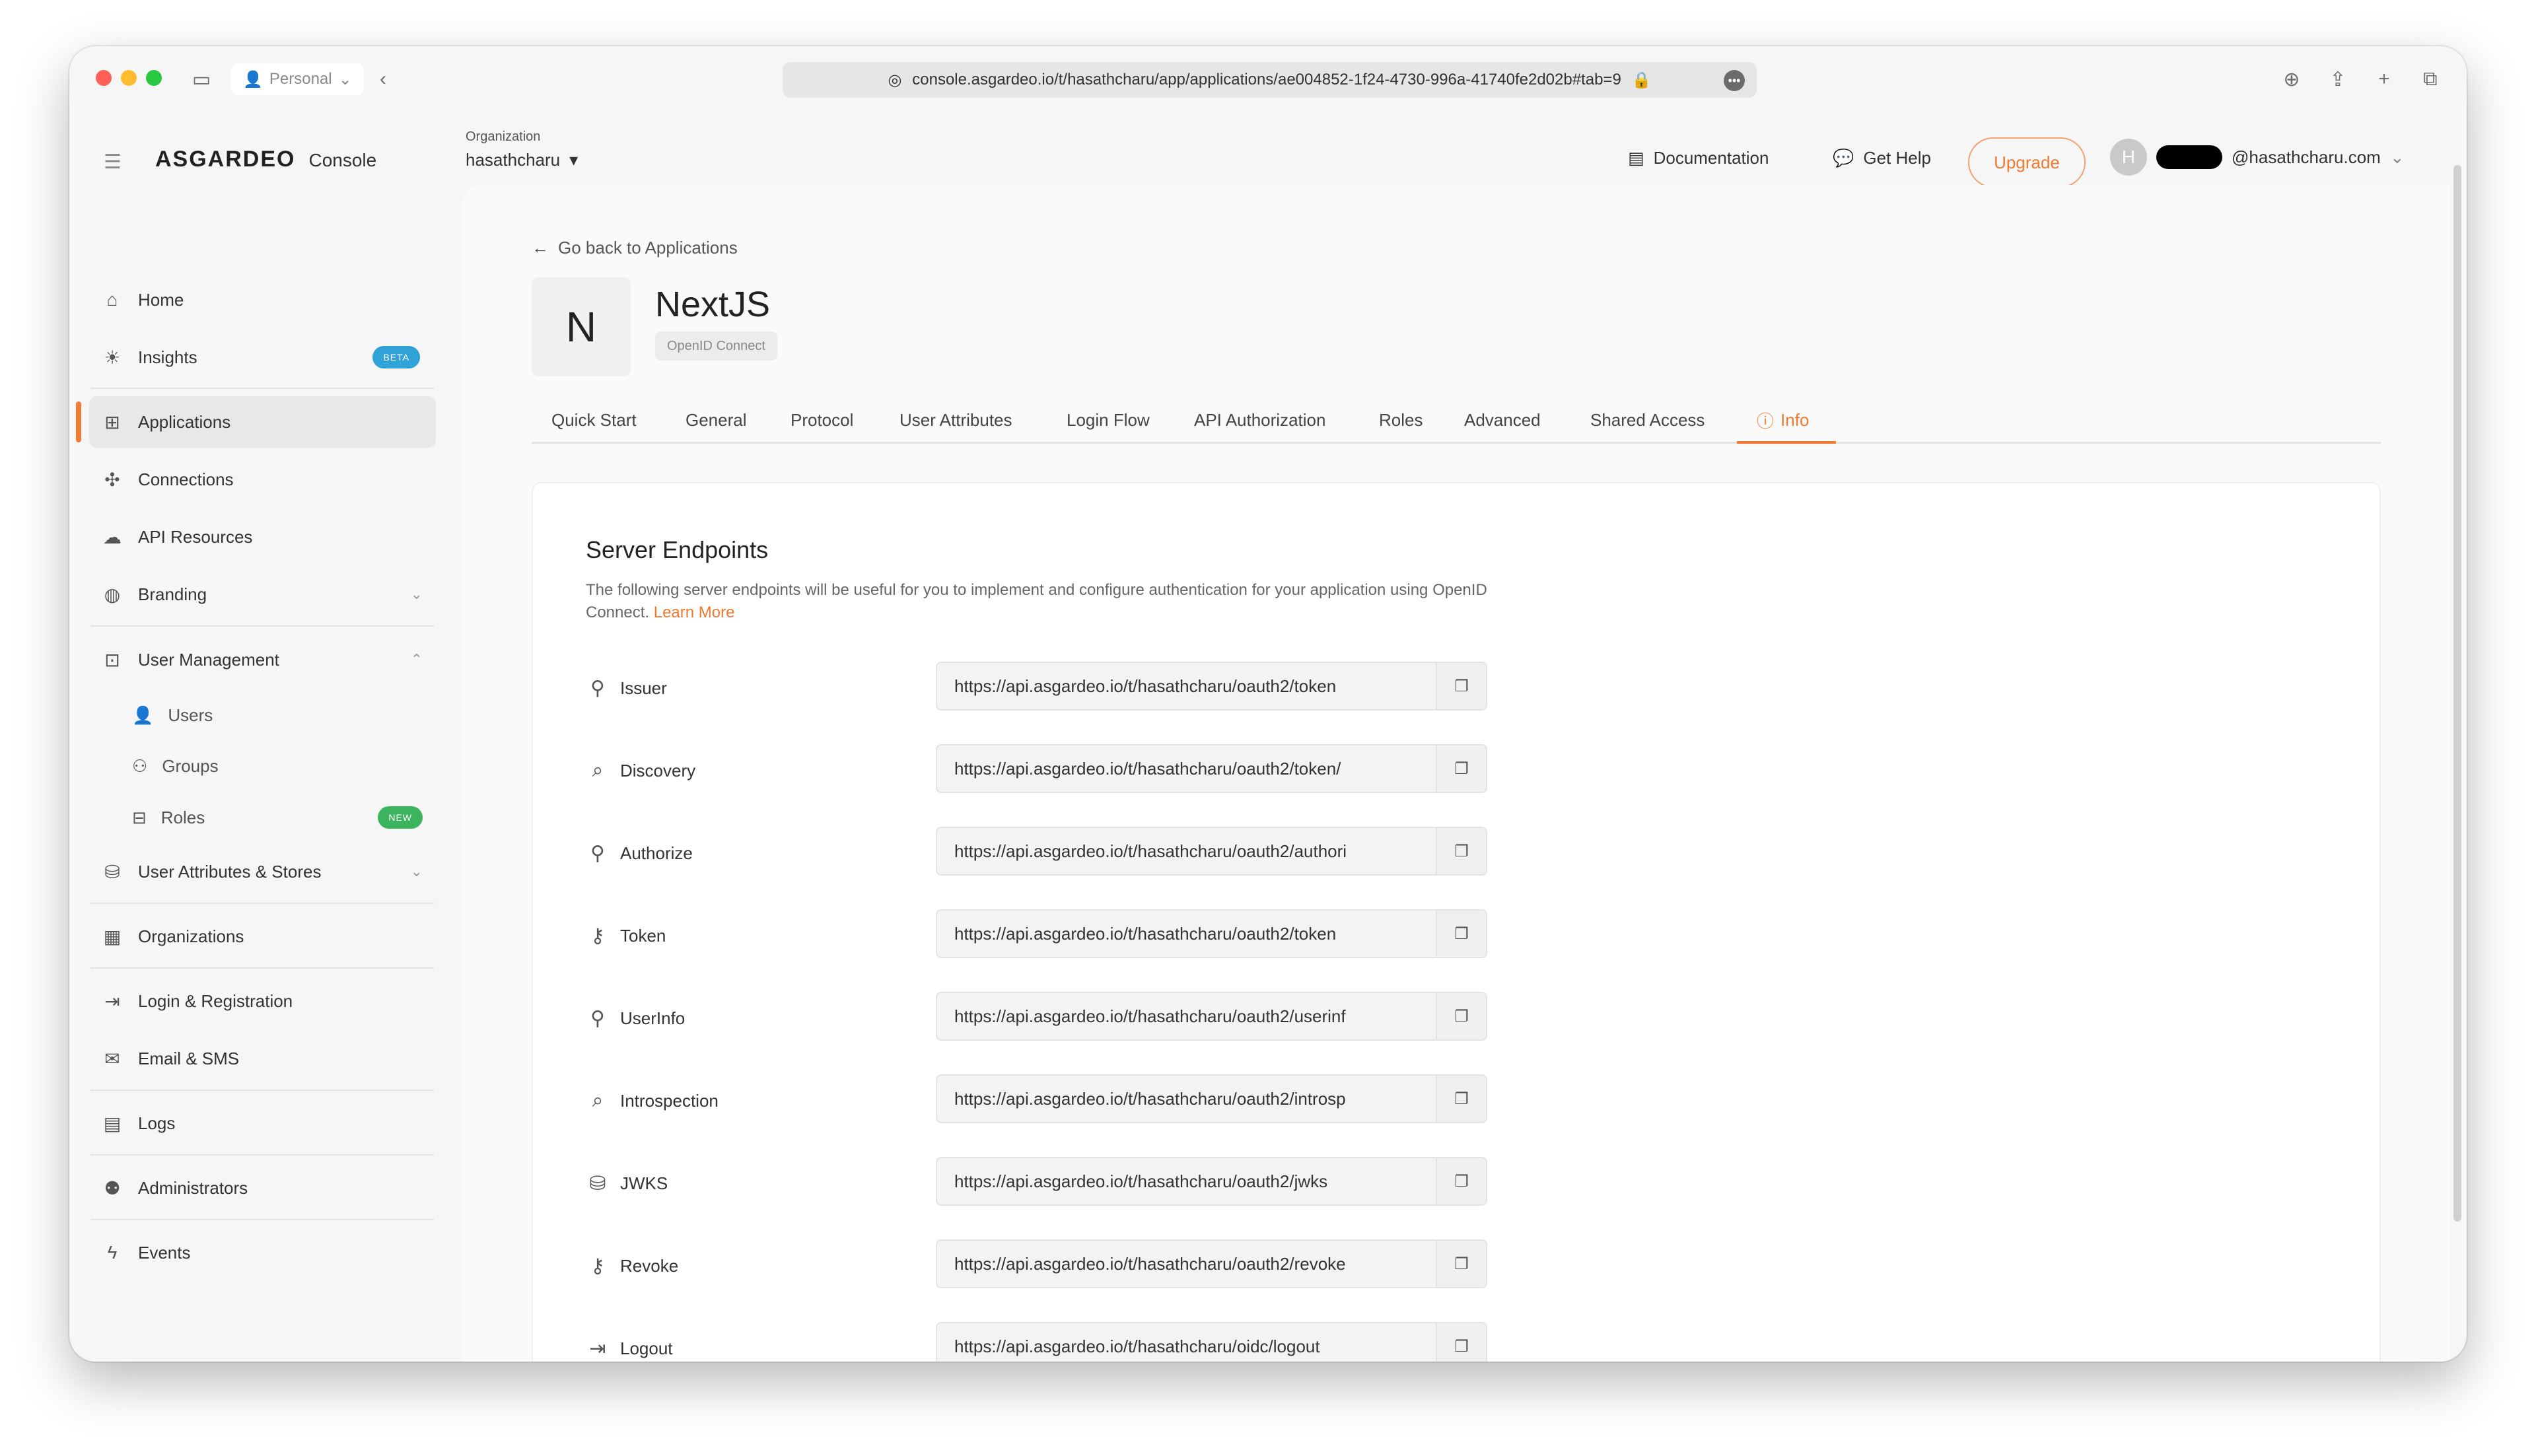  I want to click on more-icon: •••, so click(1734, 80).